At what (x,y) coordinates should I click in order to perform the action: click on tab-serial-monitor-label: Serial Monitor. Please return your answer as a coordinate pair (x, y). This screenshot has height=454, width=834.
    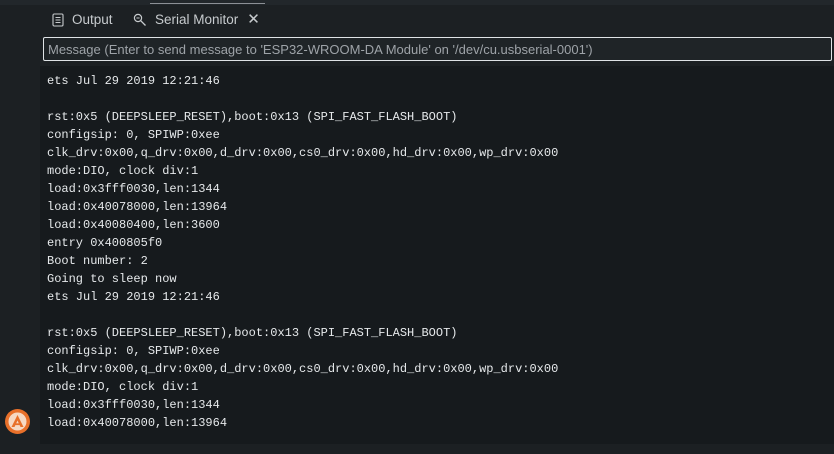
    Looking at the image, I should click on (197, 19).